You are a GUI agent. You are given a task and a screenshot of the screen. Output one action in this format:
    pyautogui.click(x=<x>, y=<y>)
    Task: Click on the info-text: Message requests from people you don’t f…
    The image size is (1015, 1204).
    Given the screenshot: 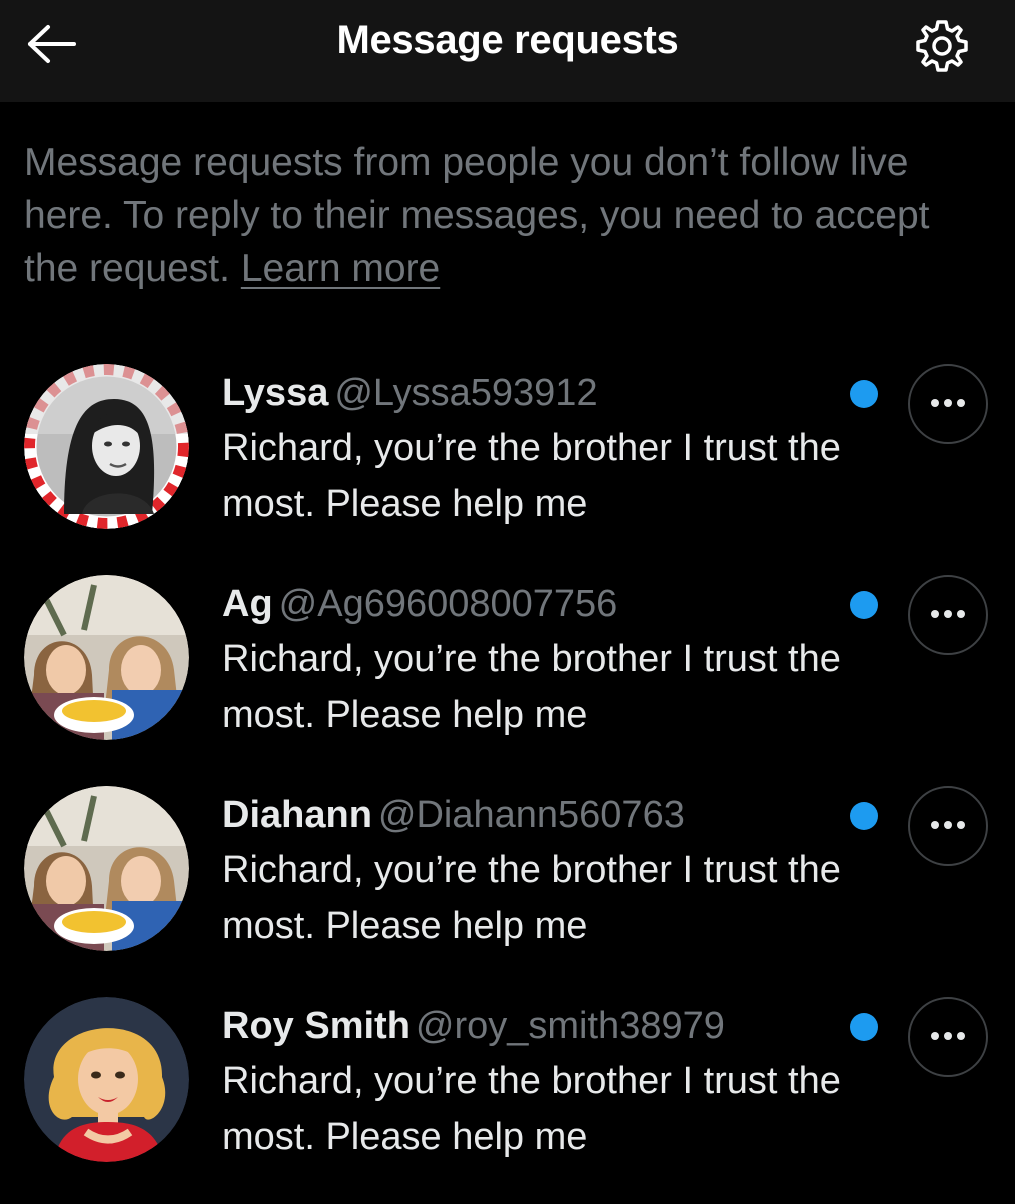 What is the action you would take?
    pyautogui.click(x=477, y=215)
    